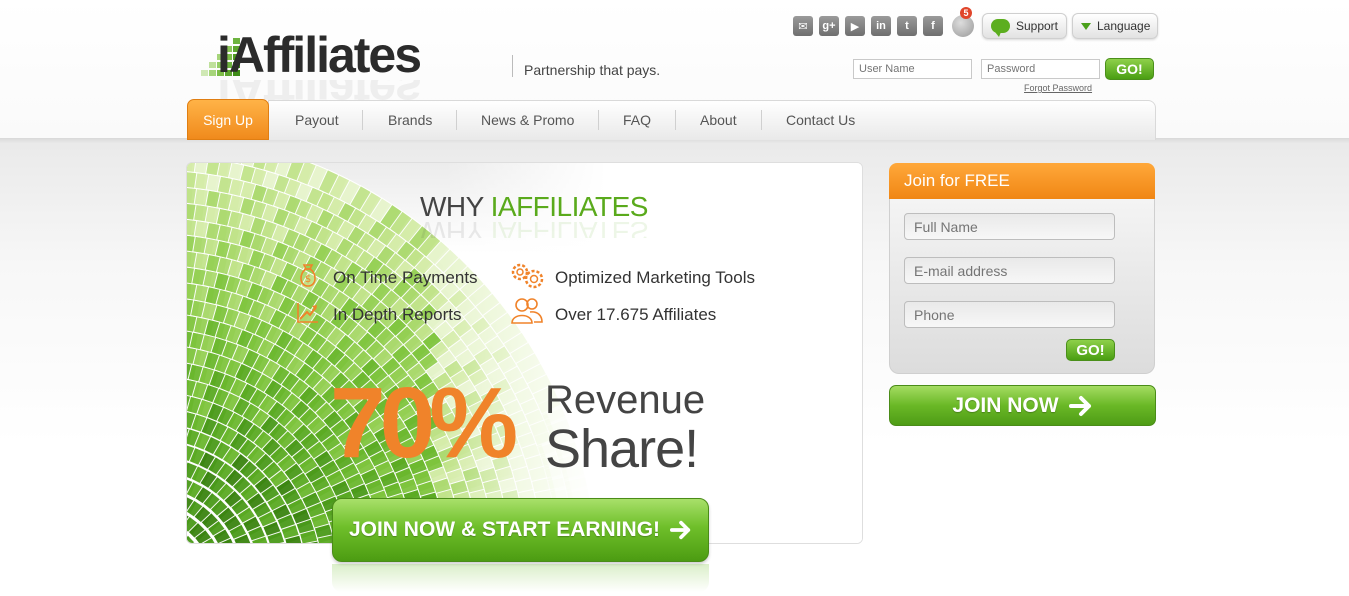  What do you see at coordinates (512, 66) in the screenshot?
I see `tagline-divider` at bounding box center [512, 66].